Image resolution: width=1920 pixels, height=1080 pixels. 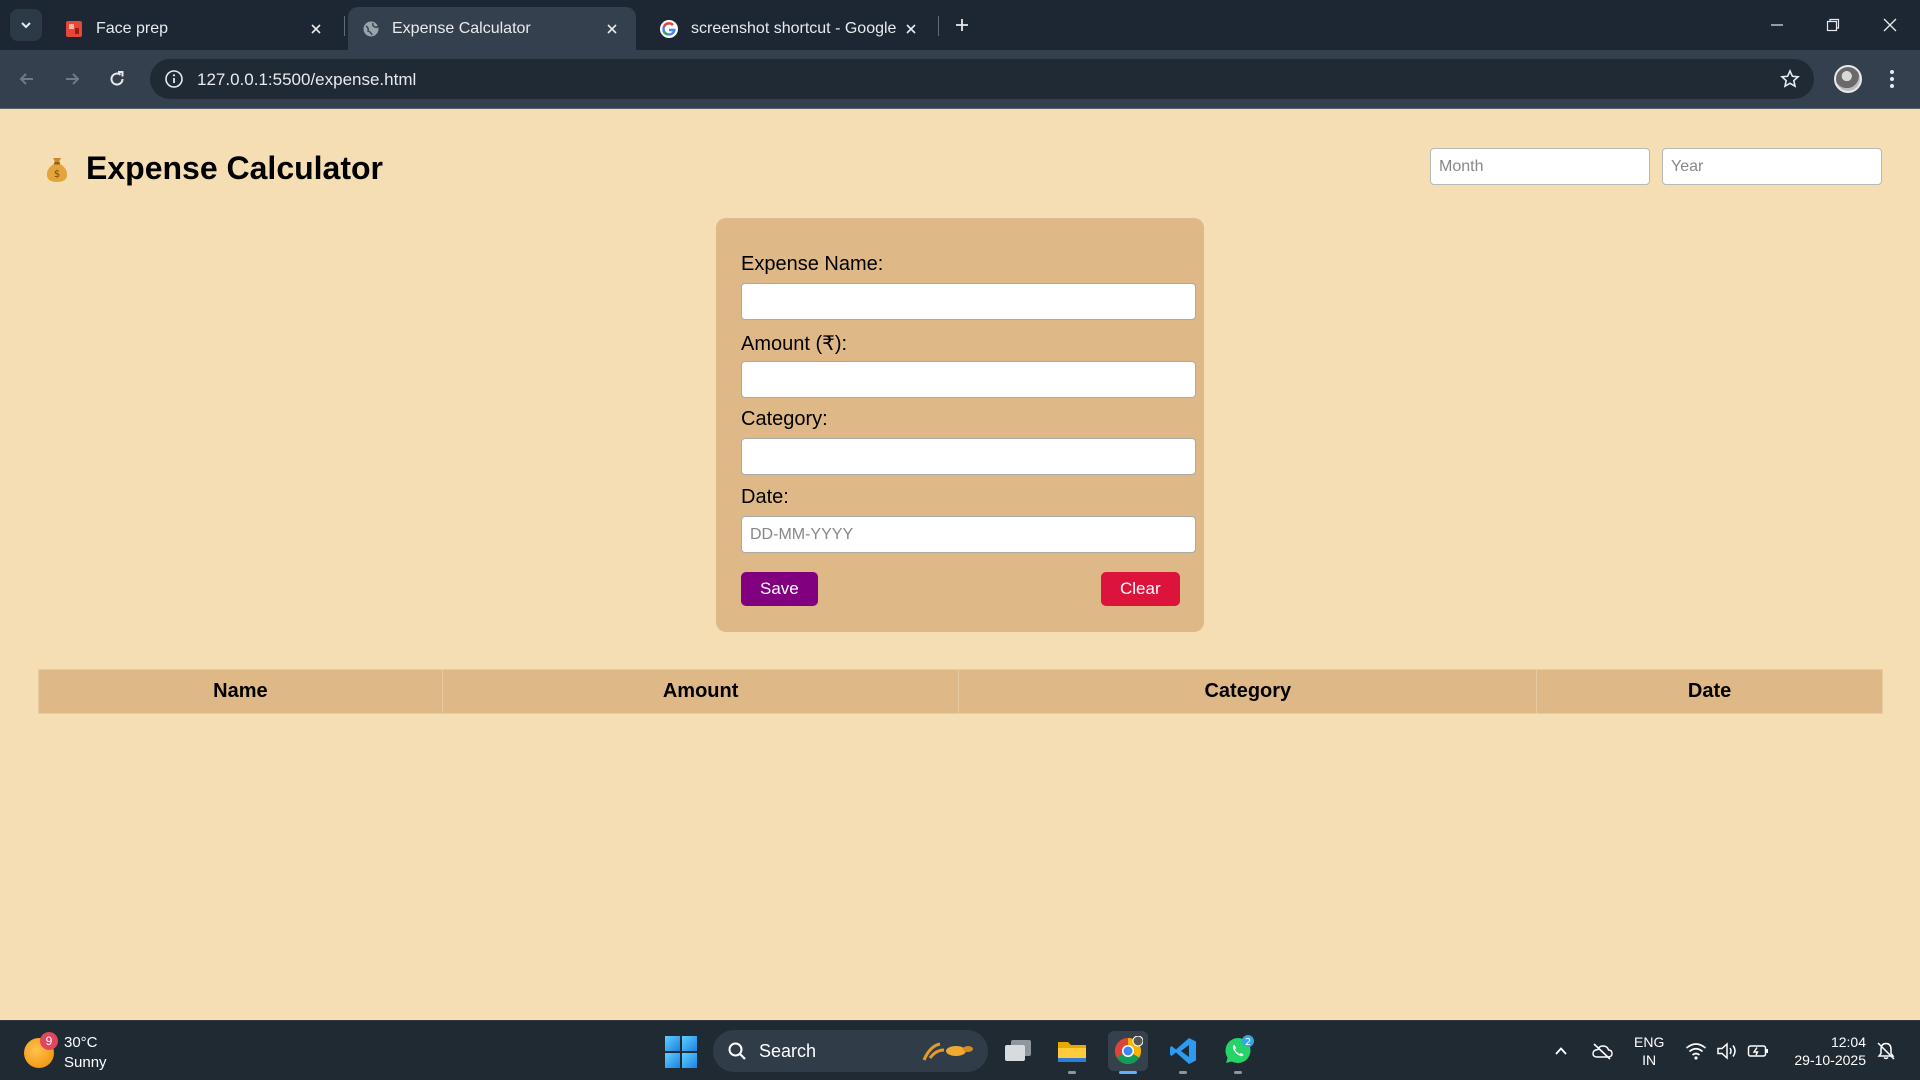 What do you see at coordinates (812, 264) in the screenshot?
I see `expense-name-label: Expense Name:` at bounding box center [812, 264].